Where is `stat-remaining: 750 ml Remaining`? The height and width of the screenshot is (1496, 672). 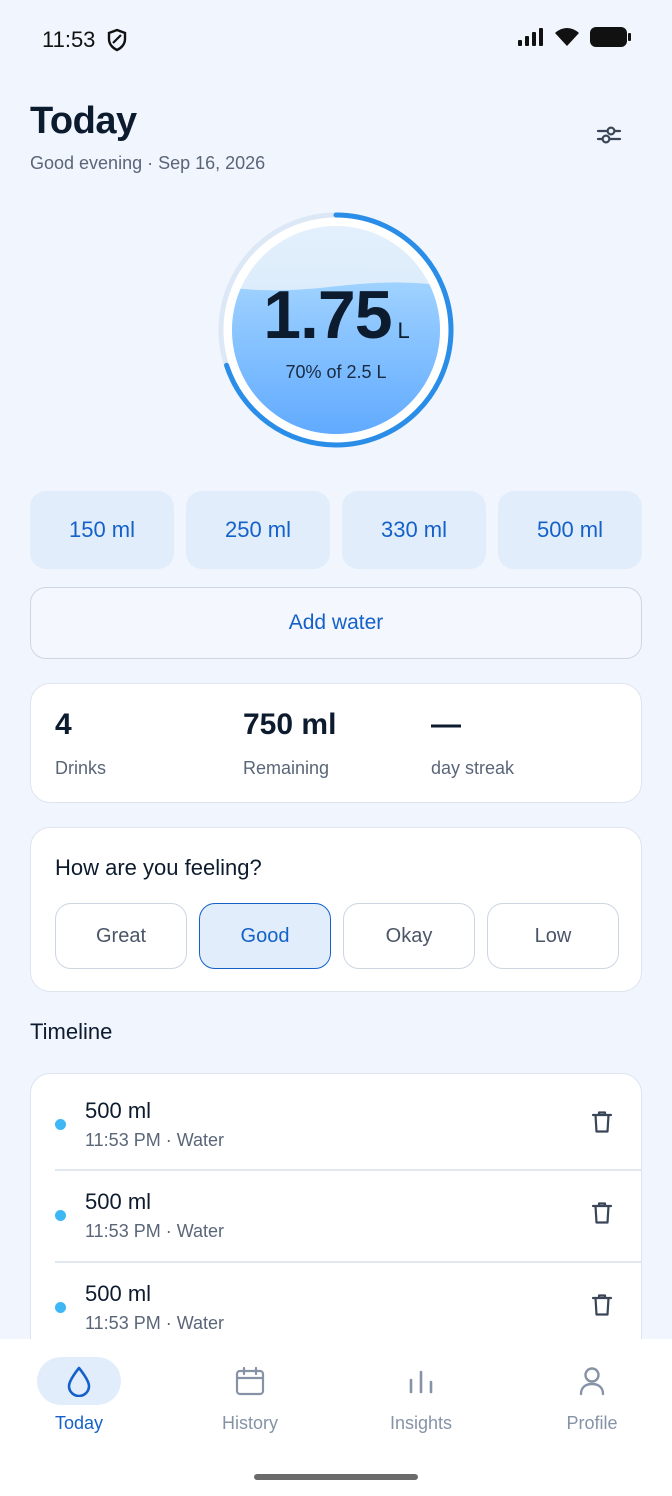 stat-remaining: 750 ml Remaining is located at coordinates (289, 743).